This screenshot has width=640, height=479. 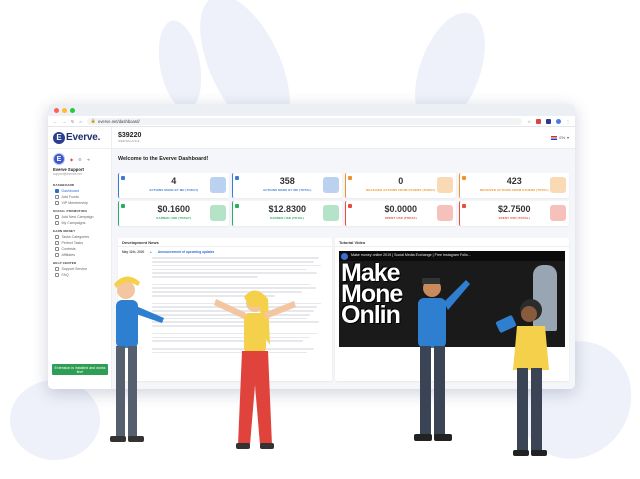 I want to click on plus-icon, so click(x=57, y=217).